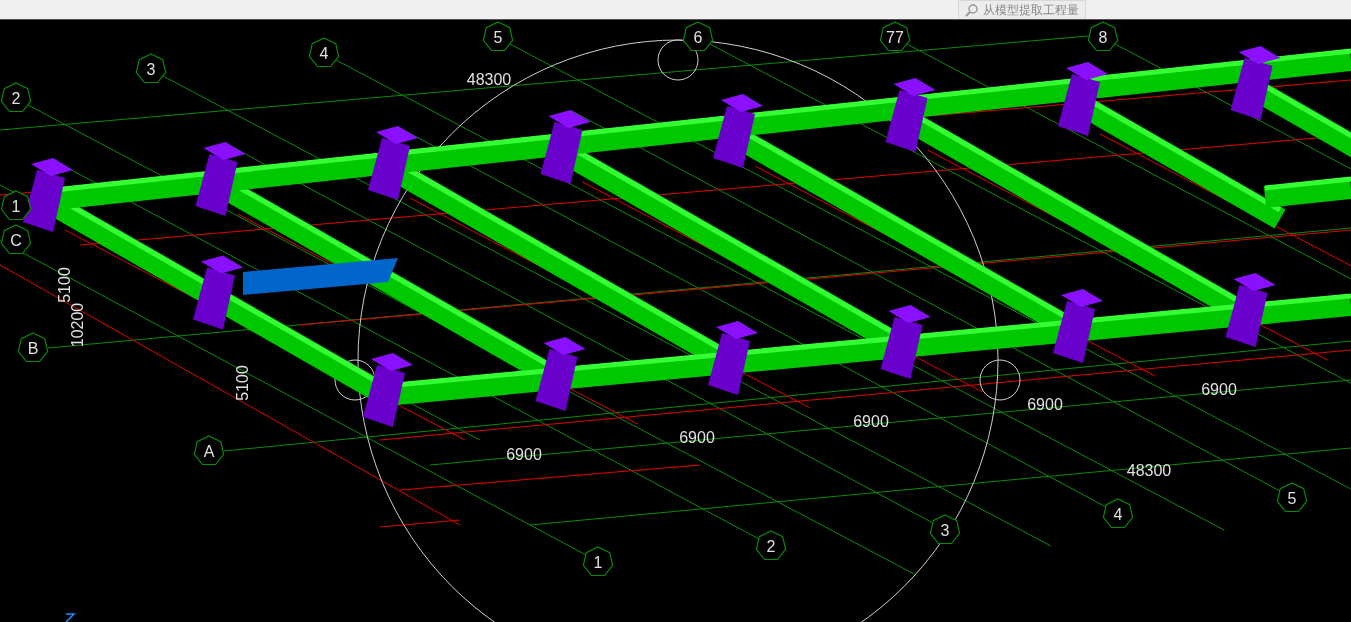 The width and height of the screenshot is (1351, 622). I want to click on selected-beam, so click(320, 276).